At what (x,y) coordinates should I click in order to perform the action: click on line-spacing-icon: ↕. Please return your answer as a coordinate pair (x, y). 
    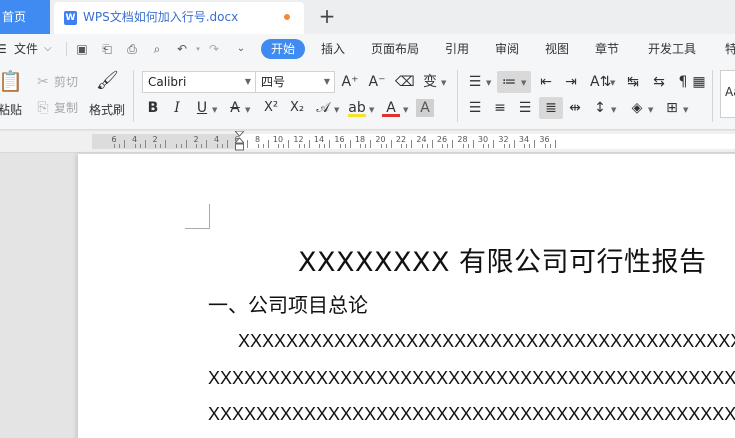
    Looking at the image, I should click on (600, 108).